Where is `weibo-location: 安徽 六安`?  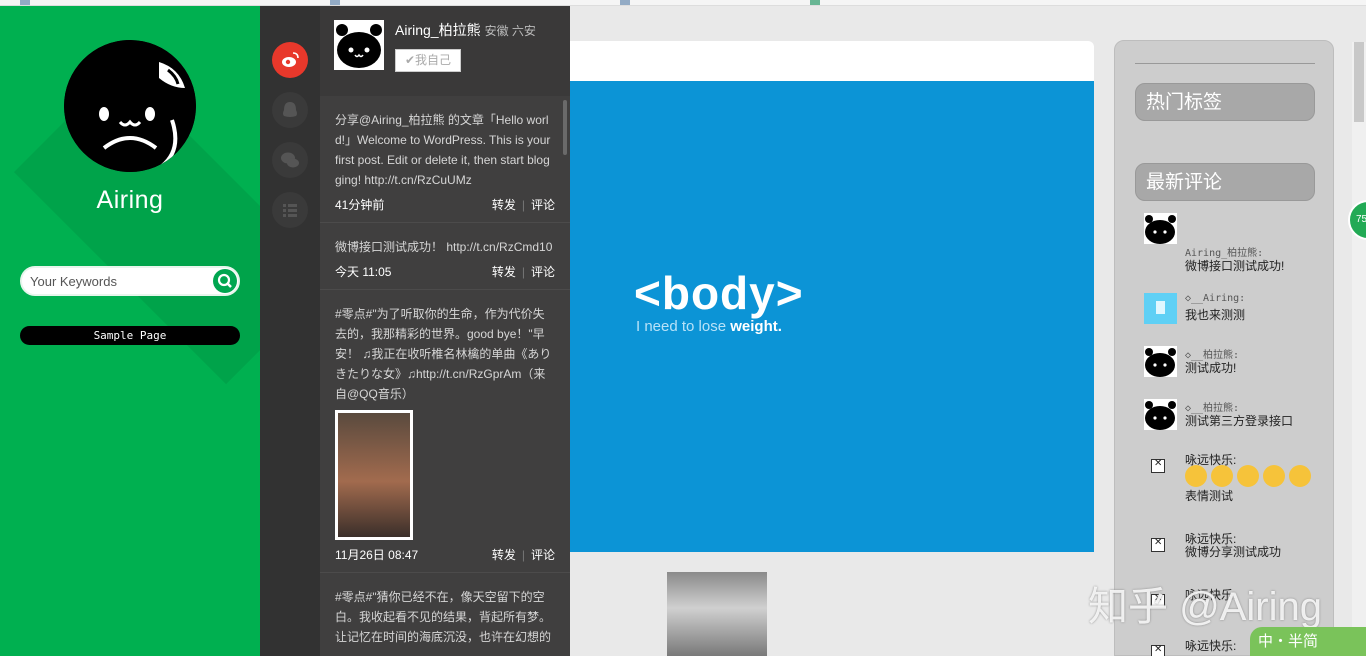 weibo-location: 安徽 六安 is located at coordinates (510, 31).